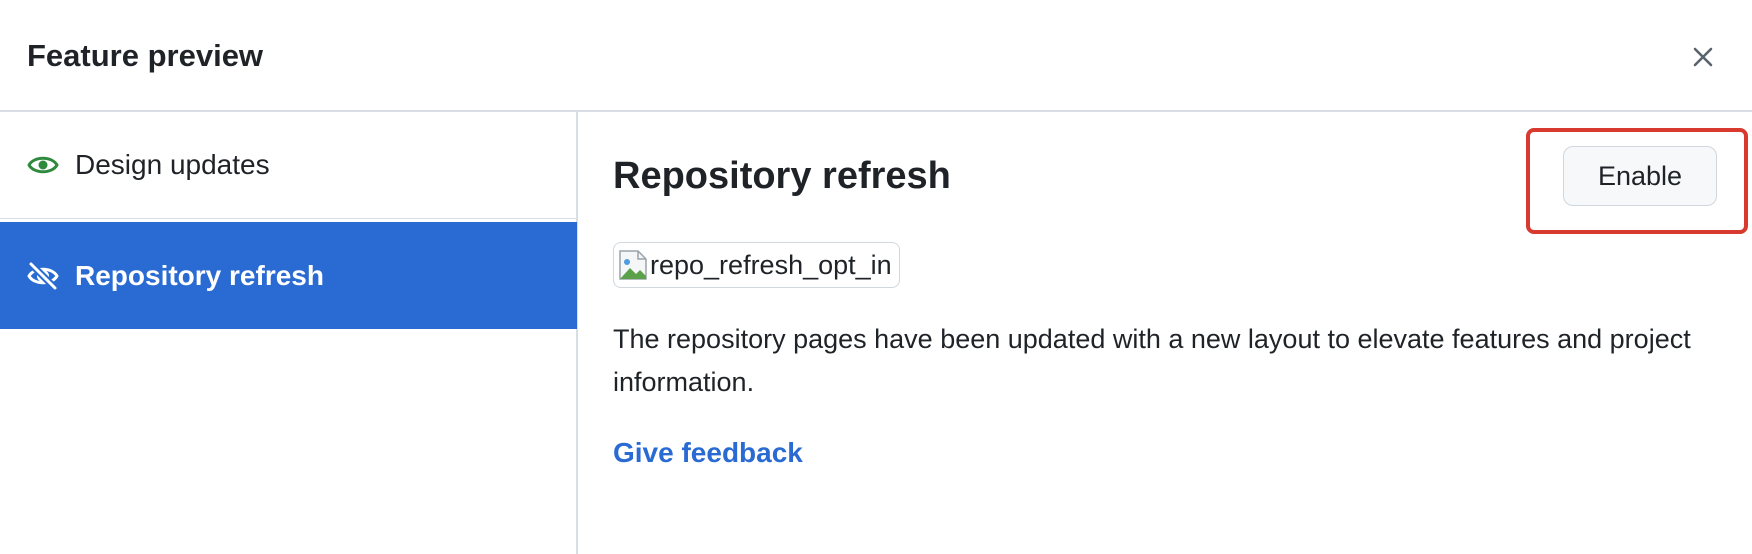 Image resolution: width=1752 pixels, height=554 pixels. Describe the element at coordinates (708, 453) in the screenshot. I see `give-feedback-link: Give feedback` at that location.